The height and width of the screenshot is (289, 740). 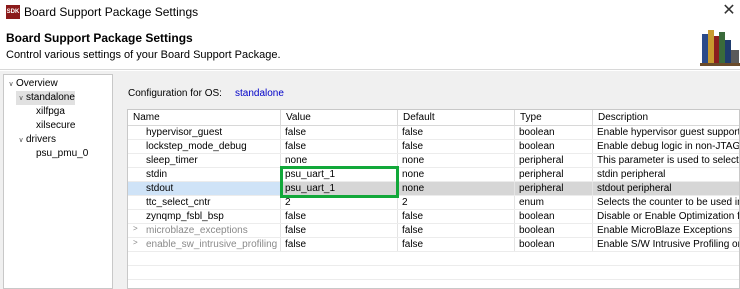 I want to click on tree-item-label: psu_pmu_0, so click(x=62, y=153).